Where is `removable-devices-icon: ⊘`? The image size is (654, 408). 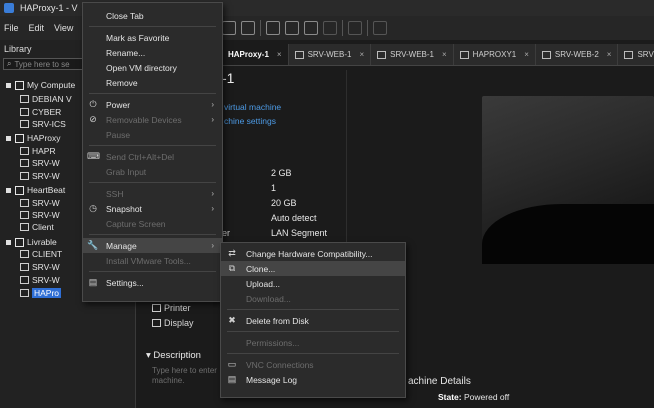 removable-devices-icon: ⊘ is located at coordinates (93, 119).